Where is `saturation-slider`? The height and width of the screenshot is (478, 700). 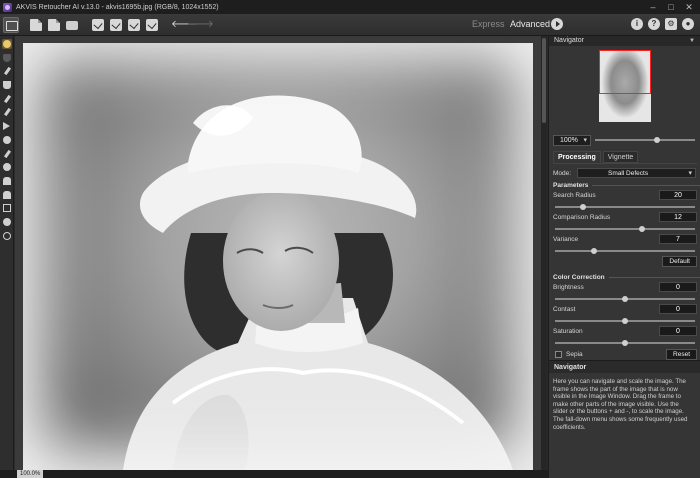 saturation-slider is located at coordinates (625, 342).